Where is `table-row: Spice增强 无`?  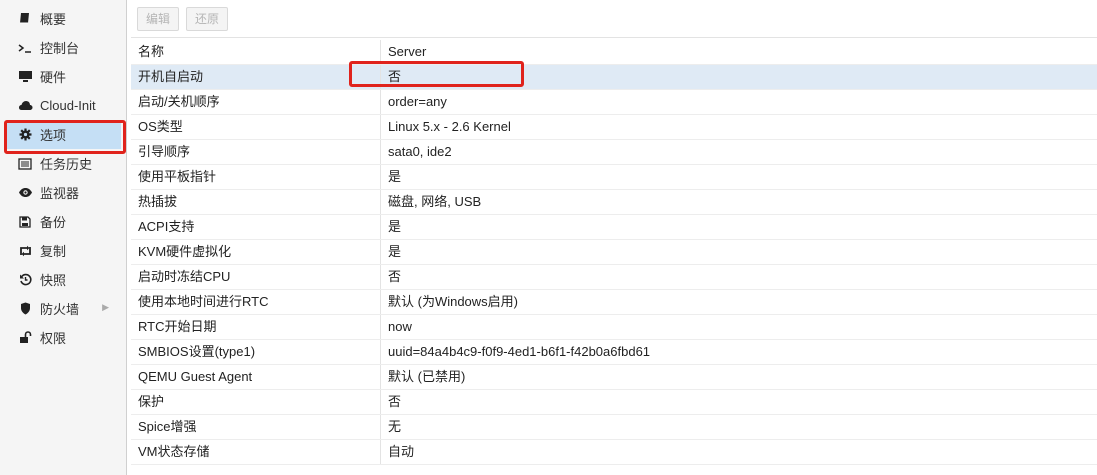
table-row: Spice增强 无 is located at coordinates (614, 427).